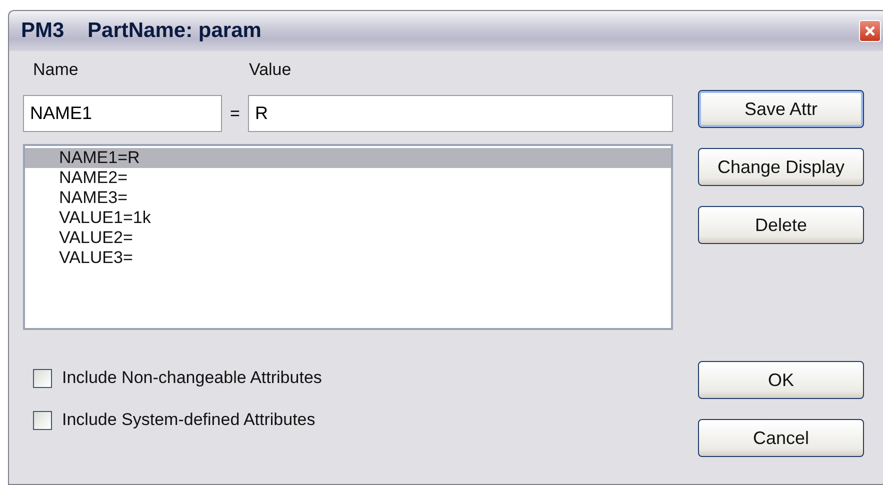 The image size is (883, 485). I want to click on checkbox-label: Include Non-changeable Attributes, so click(192, 378).